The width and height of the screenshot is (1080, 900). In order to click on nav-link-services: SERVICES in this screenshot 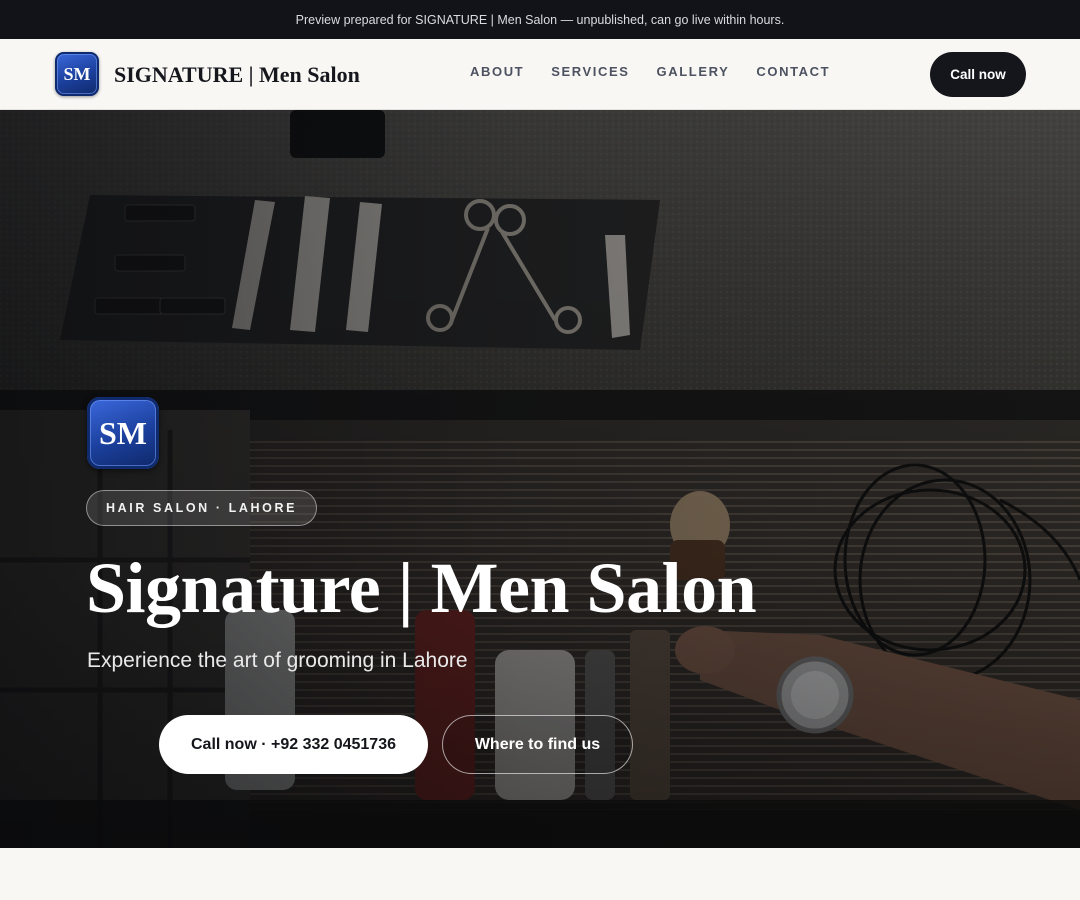, I will do `click(590, 71)`.